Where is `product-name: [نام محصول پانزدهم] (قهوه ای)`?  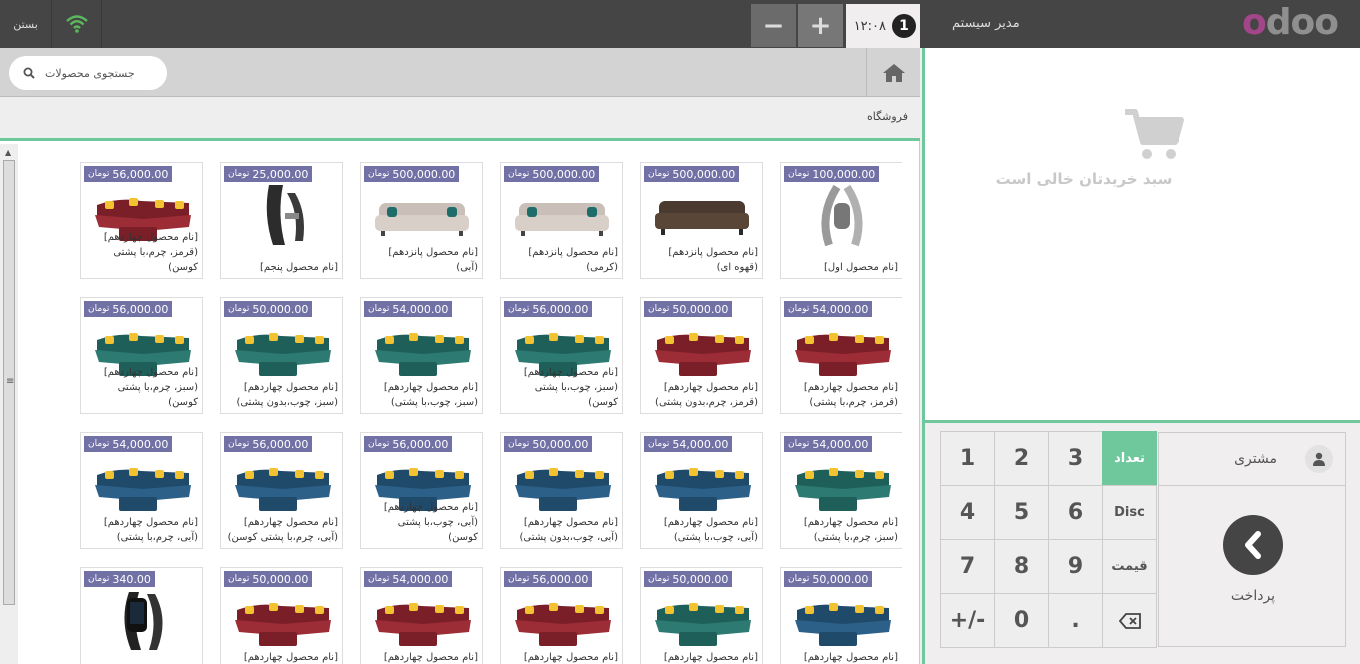
product-name: [نام محصول پانزدهم] (قهوه ای) is located at coordinates (713, 260).